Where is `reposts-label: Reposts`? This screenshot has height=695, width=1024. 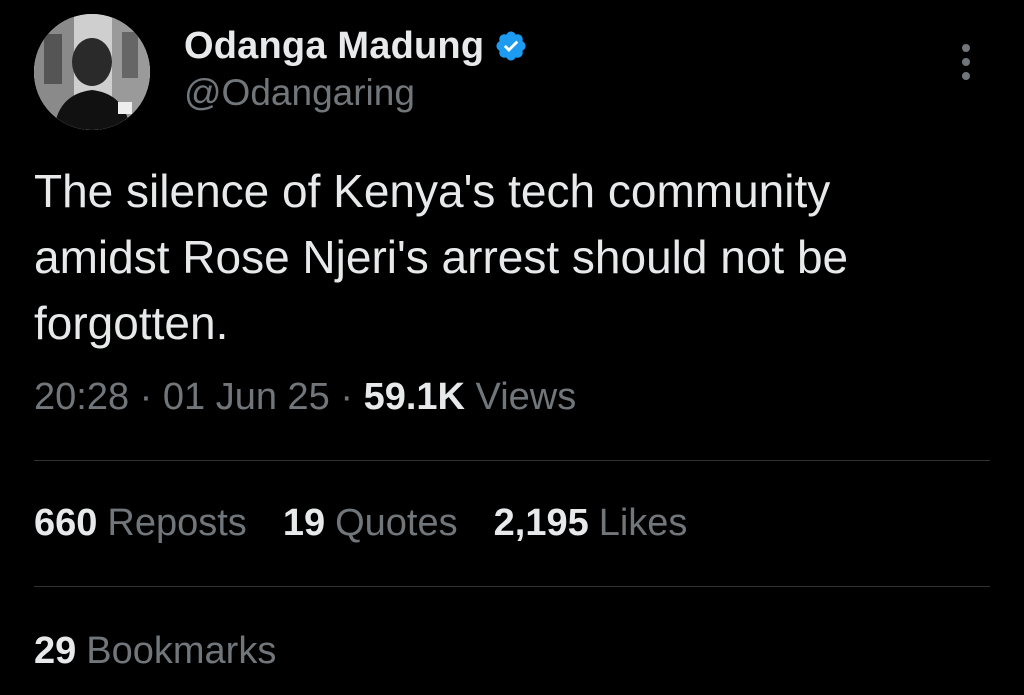 reposts-label: Reposts is located at coordinates (177, 523).